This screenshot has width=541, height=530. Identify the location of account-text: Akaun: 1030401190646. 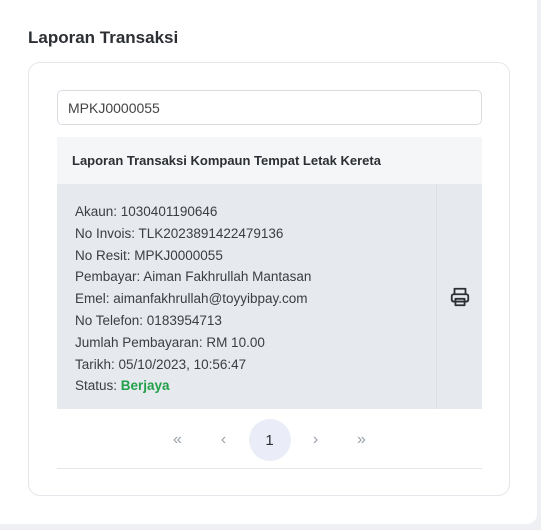
(146, 211).